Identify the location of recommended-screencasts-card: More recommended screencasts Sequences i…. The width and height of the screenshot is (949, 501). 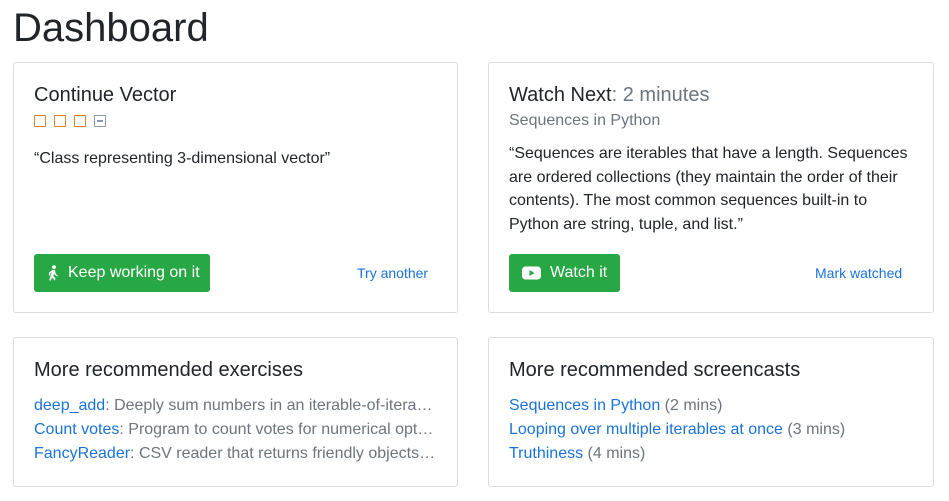
(711, 412).